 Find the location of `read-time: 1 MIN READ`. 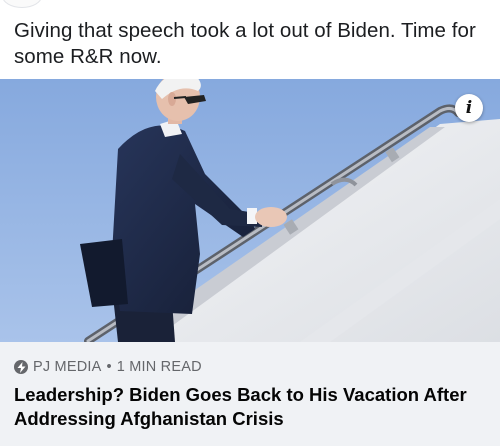

read-time: 1 MIN READ is located at coordinates (159, 367).